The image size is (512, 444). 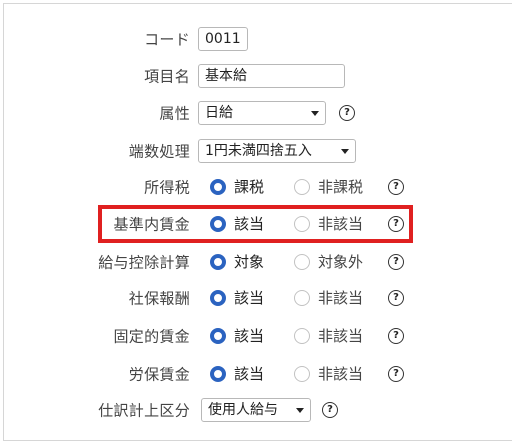 What do you see at coordinates (167, 39) in the screenshot?
I see `code-label: コード` at bounding box center [167, 39].